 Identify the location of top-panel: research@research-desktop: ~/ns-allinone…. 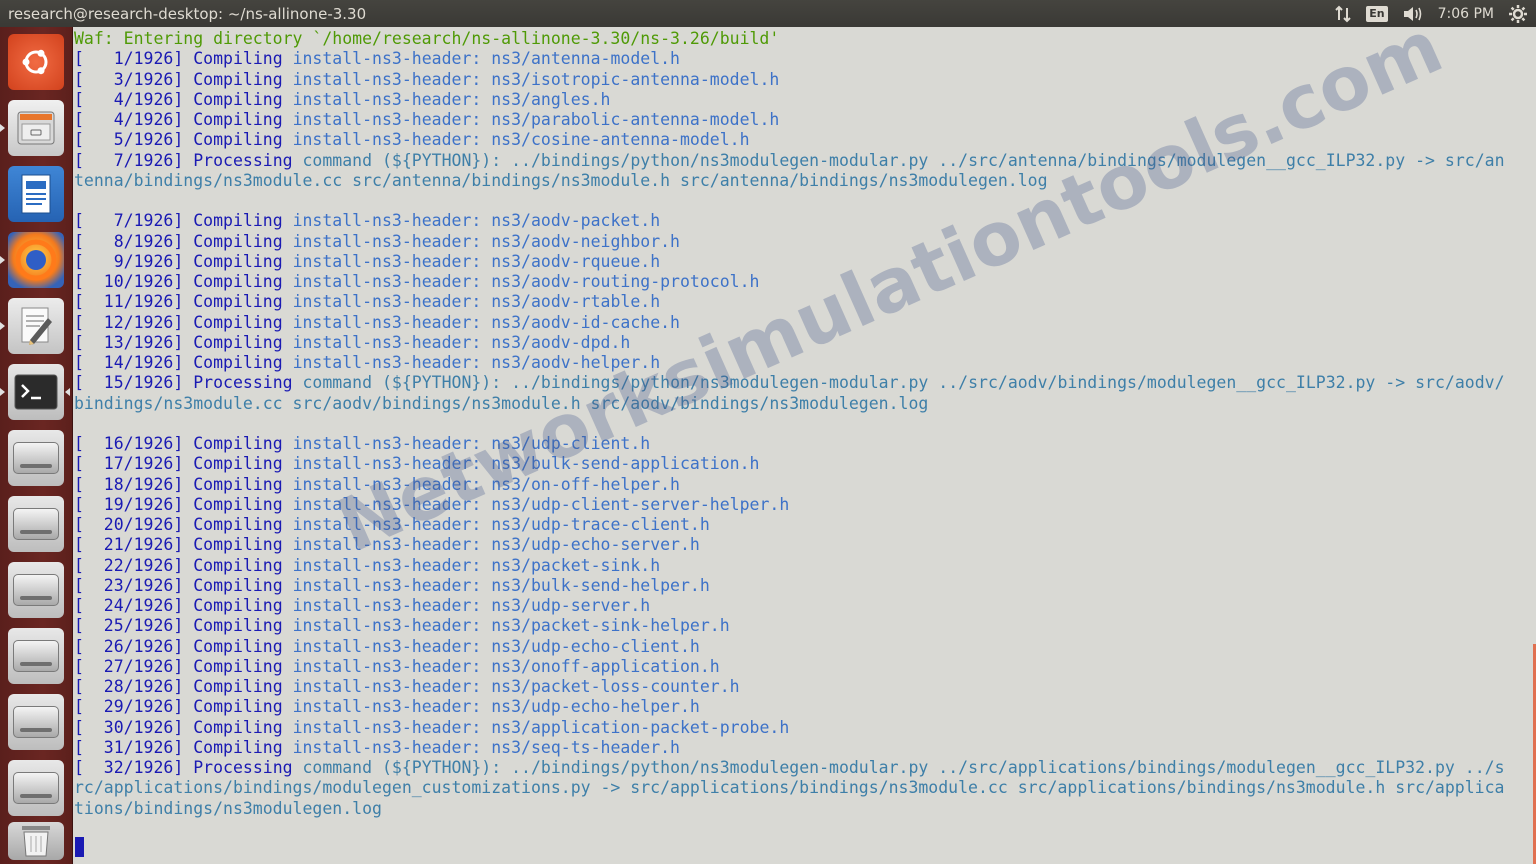
(768, 13).